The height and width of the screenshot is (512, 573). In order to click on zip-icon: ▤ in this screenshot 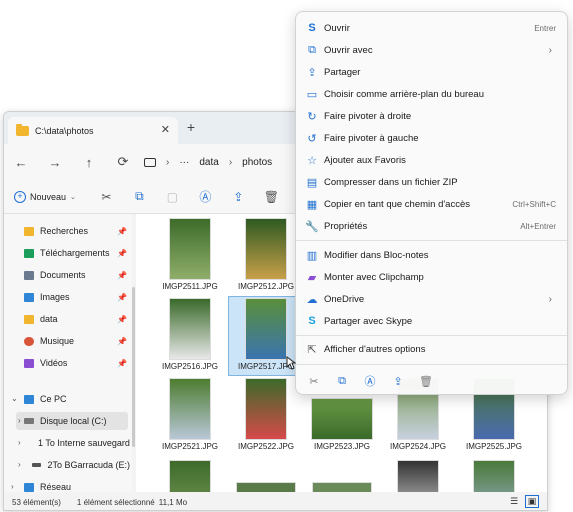, I will do `click(312, 182)`.